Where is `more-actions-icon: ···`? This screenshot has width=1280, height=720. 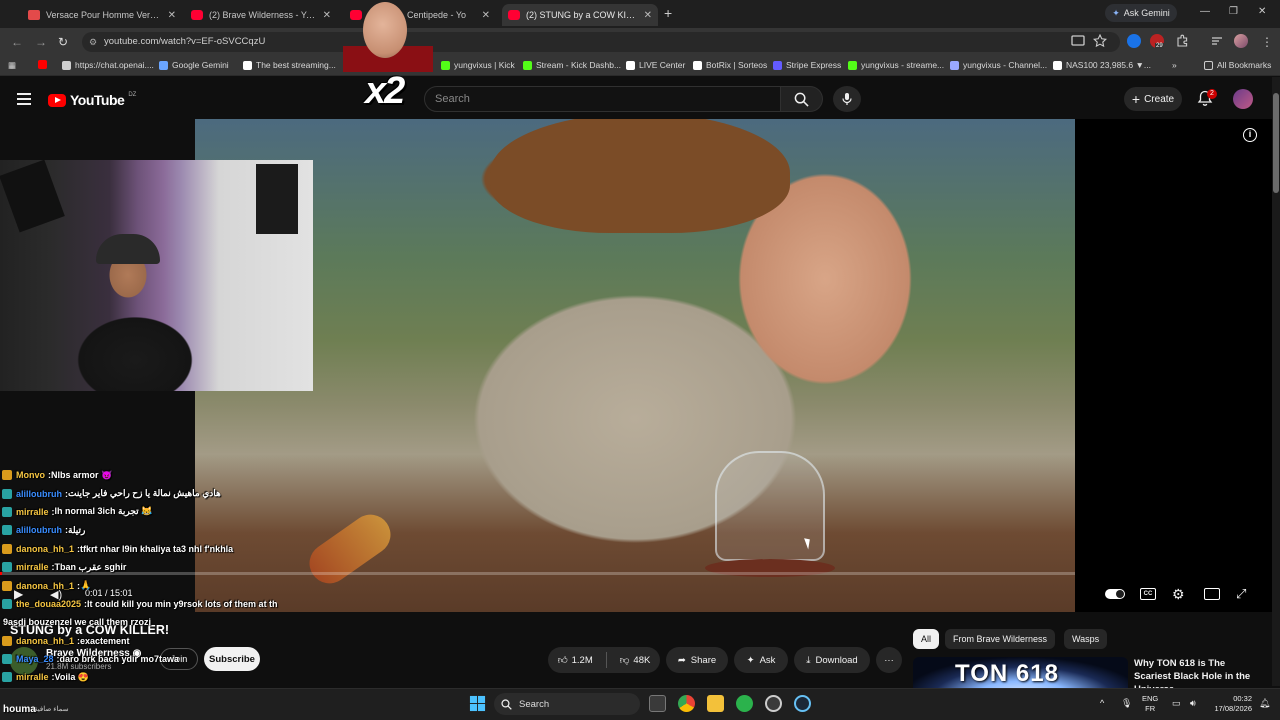 more-actions-icon: ··· is located at coordinates (889, 660).